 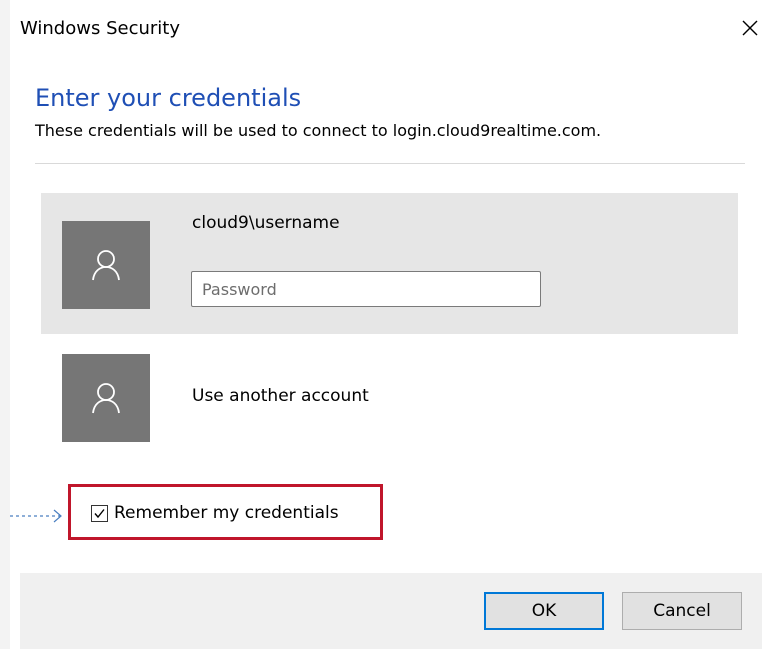 What do you see at coordinates (389, 397) in the screenshot?
I see `use-another-account-tile: Use another account` at bounding box center [389, 397].